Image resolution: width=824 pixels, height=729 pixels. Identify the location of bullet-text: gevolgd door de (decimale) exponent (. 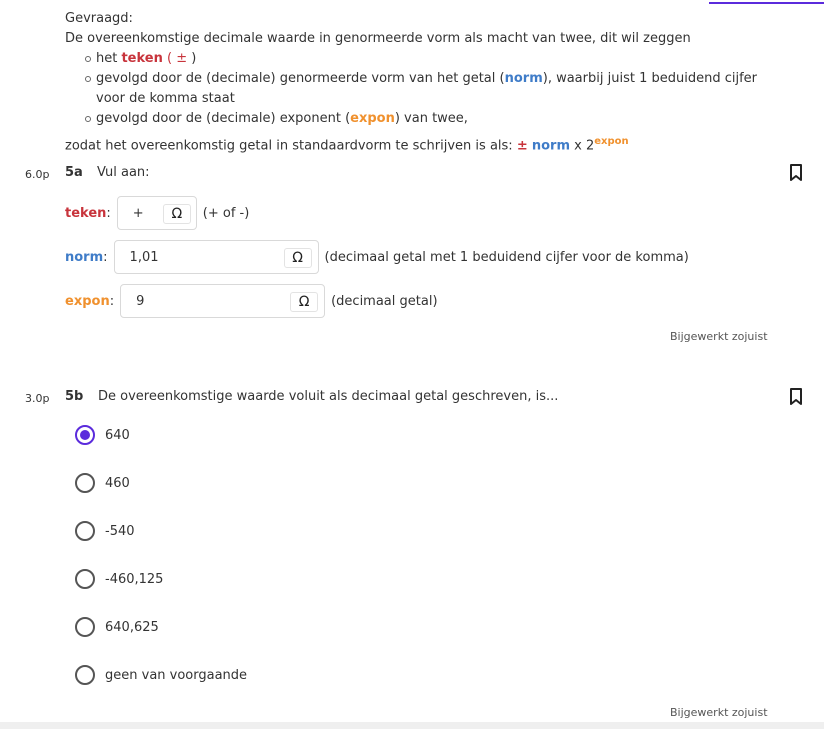
(223, 118).